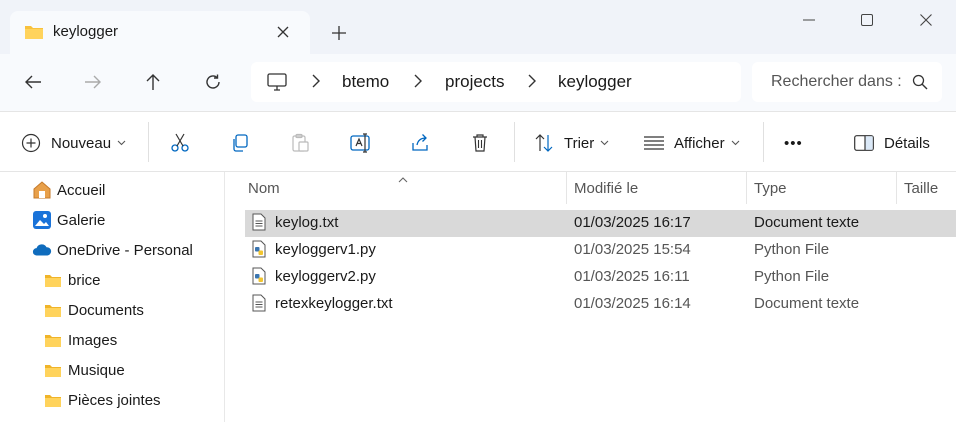  I want to click on view-button: Afficher, so click(692, 143).